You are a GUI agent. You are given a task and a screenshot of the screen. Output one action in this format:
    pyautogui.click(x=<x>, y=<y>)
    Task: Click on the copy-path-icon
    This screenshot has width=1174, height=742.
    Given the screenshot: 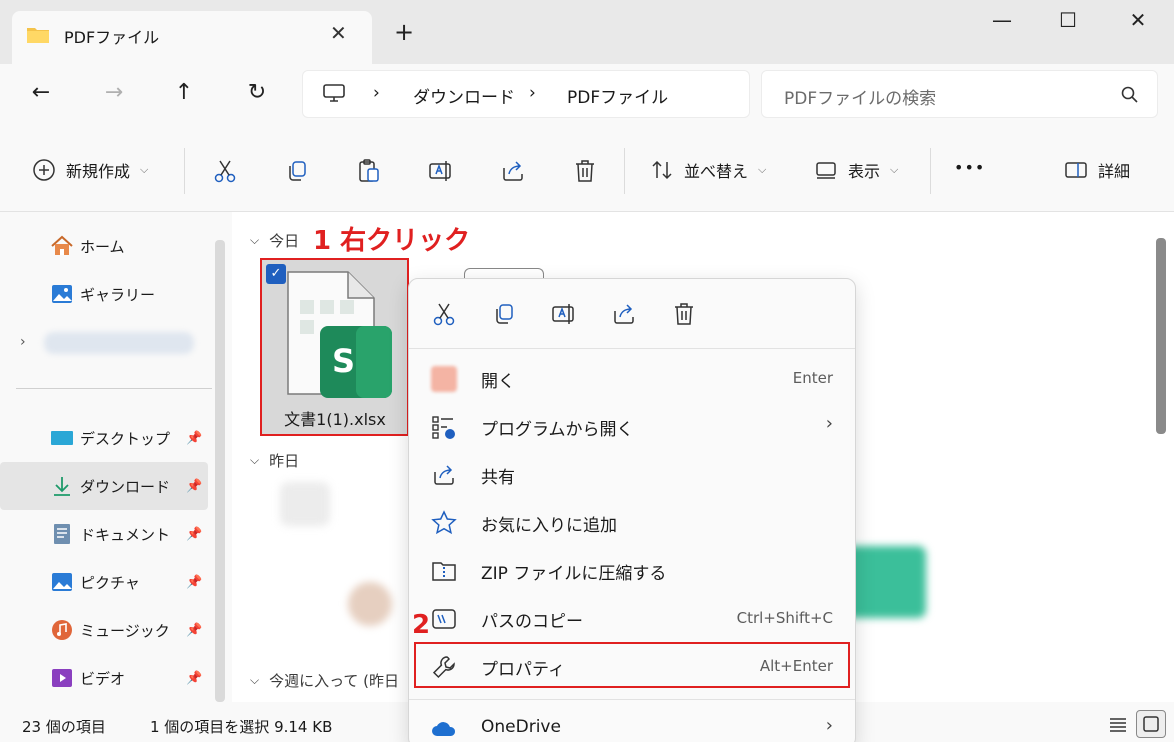 What is the action you would take?
    pyautogui.click(x=444, y=619)
    